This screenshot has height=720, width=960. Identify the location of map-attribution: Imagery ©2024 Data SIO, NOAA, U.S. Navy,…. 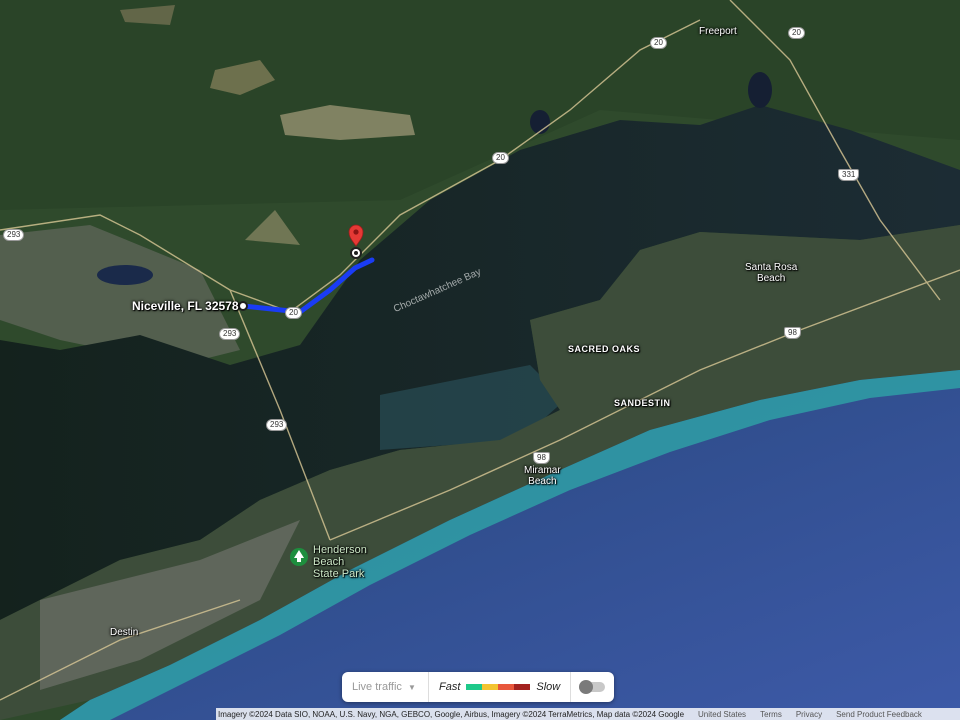
(451, 714).